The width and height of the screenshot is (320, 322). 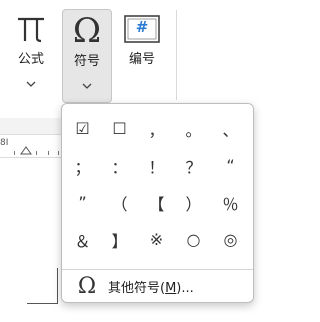 I want to click on number-box-icon: #, so click(x=142, y=29).